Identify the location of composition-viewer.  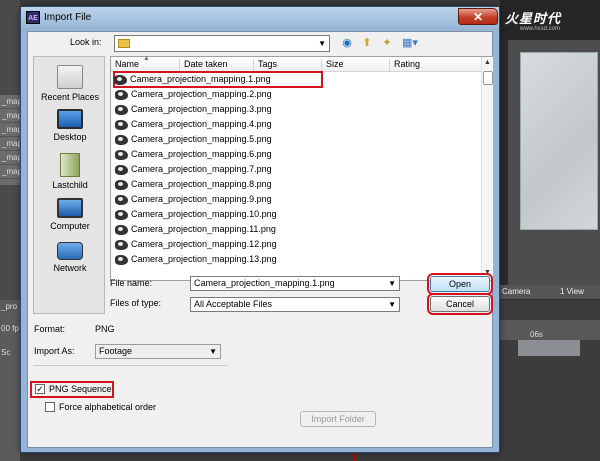
(554, 162).